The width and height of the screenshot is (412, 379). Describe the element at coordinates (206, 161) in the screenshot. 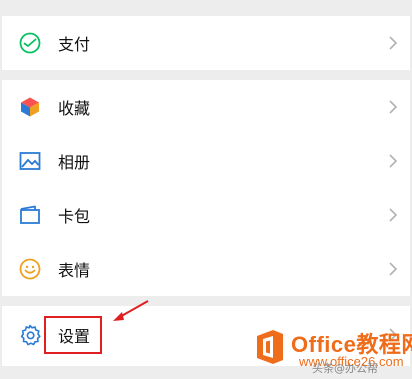

I see `menu-item-album: 相册` at that location.